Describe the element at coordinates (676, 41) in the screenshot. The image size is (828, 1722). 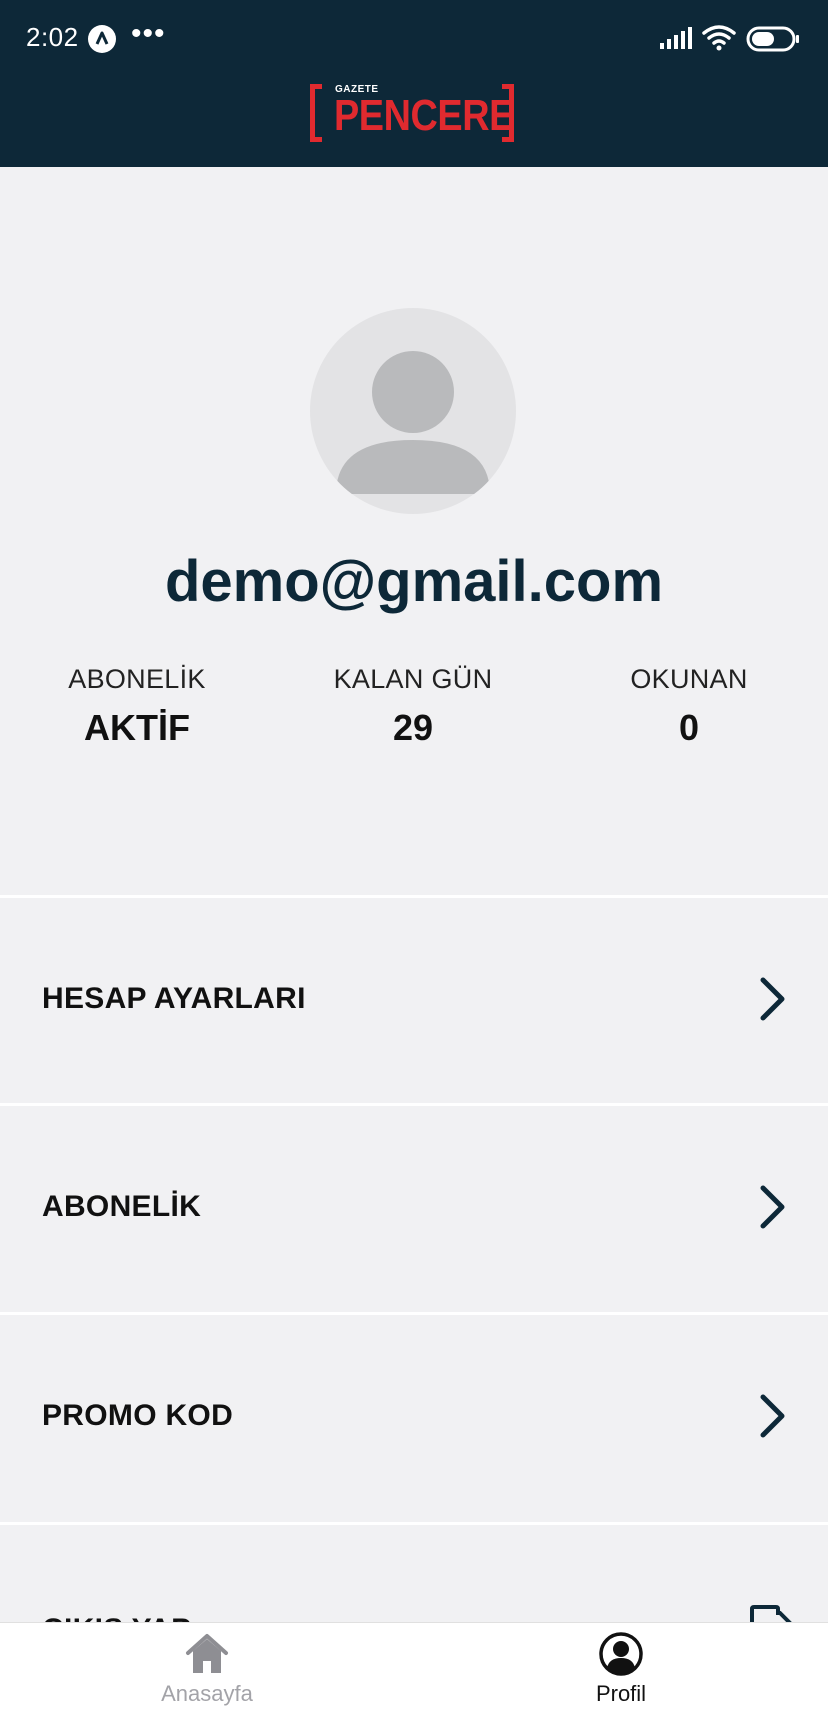
I see `signal-icon` at that location.